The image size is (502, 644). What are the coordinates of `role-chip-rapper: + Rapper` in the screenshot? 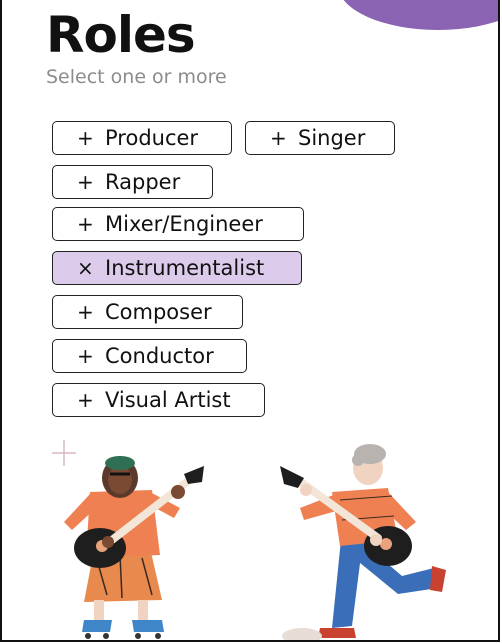 It's located at (132, 182).